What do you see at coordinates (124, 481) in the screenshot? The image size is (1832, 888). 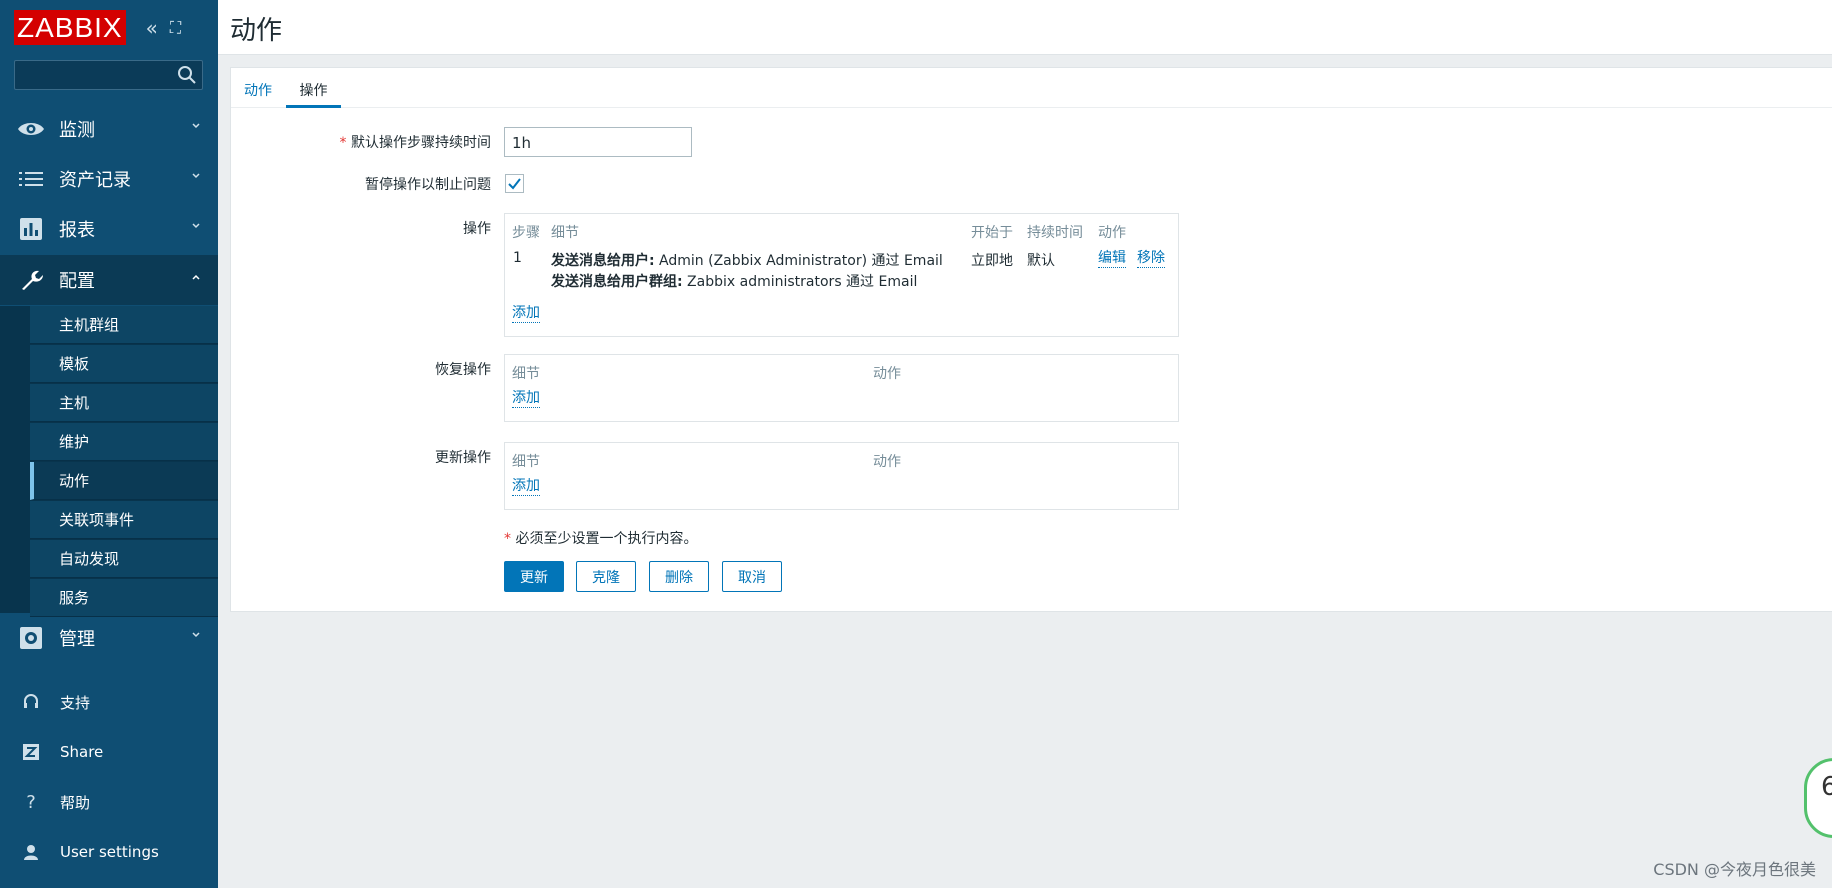 I see `submenu-actions: 动作` at bounding box center [124, 481].